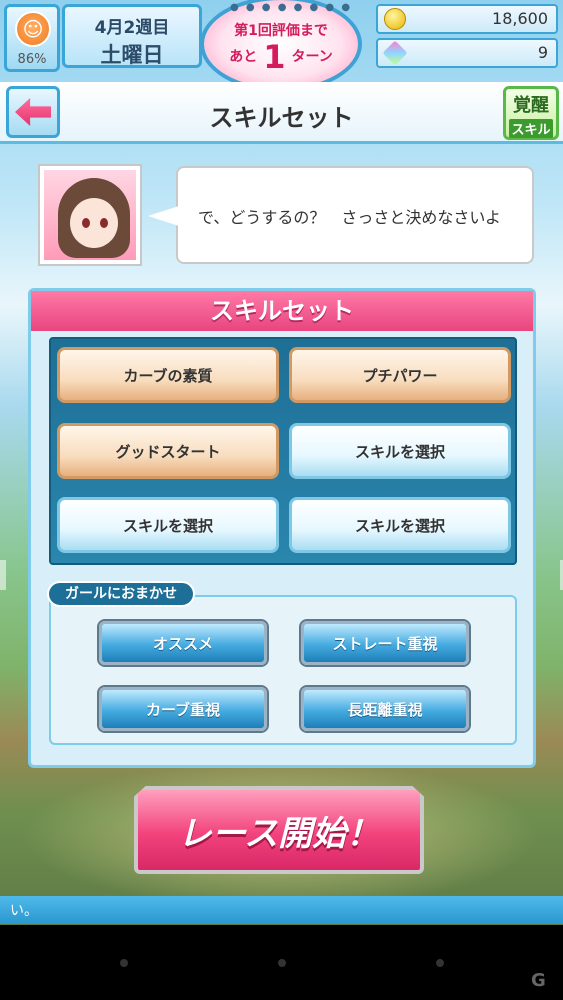  What do you see at coordinates (33, 29) in the screenshot?
I see `mood-face-icon: ☺` at bounding box center [33, 29].